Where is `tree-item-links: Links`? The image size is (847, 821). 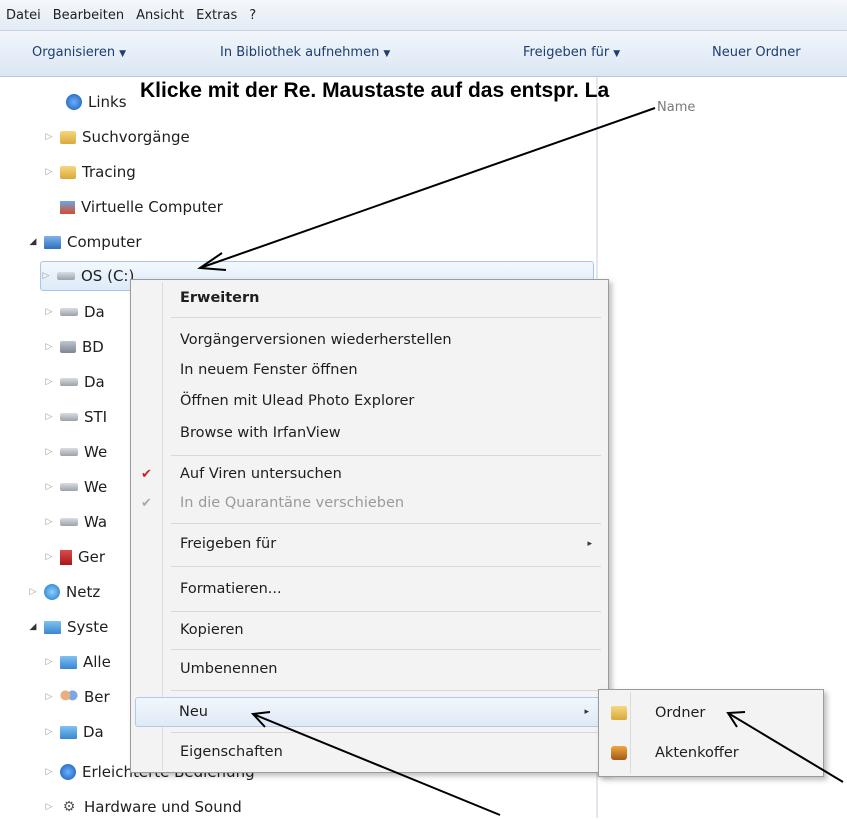
tree-item-links: Links is located at coordinates (88, 102).